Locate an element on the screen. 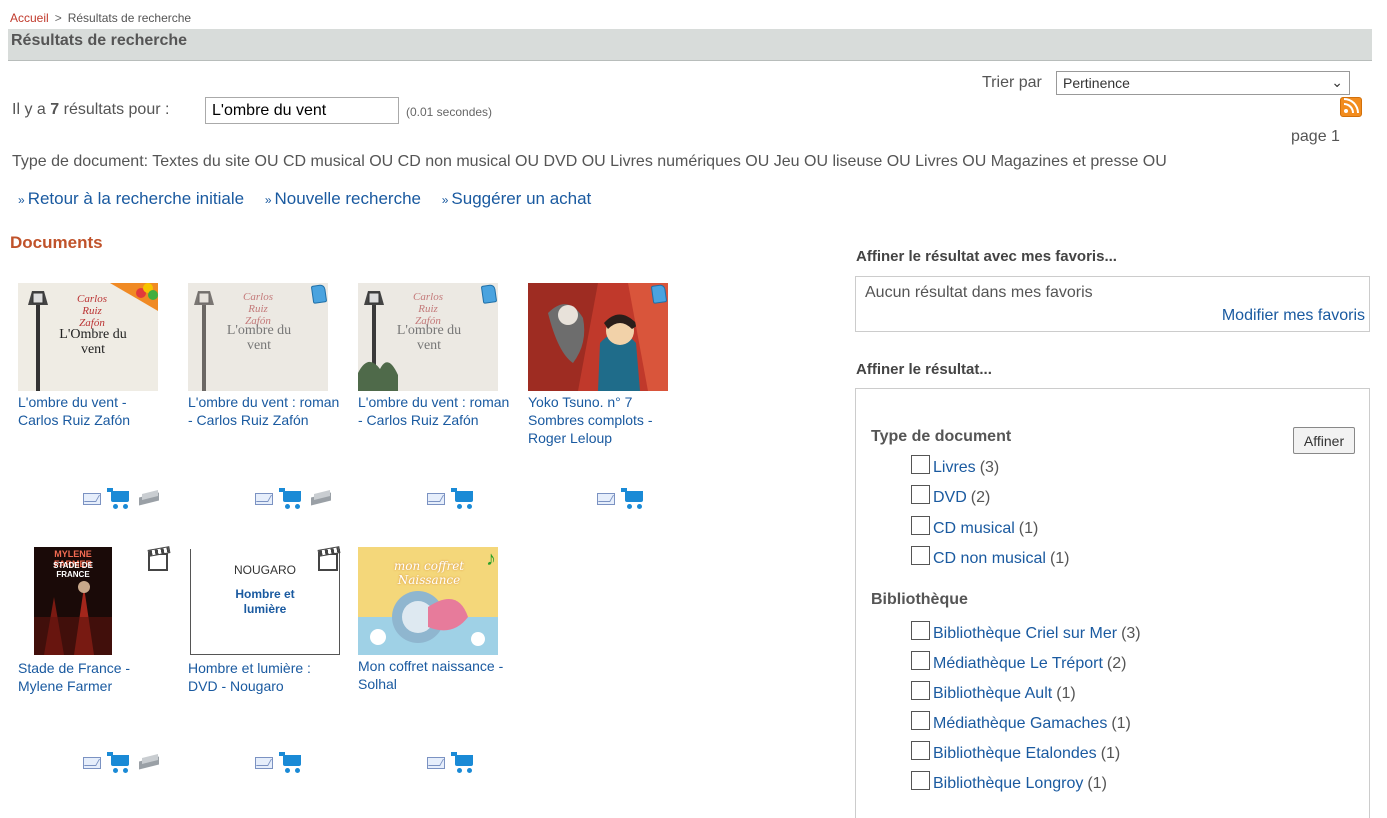  breadcrumb-home-link: Accueil is located at coordinates (29, 18).